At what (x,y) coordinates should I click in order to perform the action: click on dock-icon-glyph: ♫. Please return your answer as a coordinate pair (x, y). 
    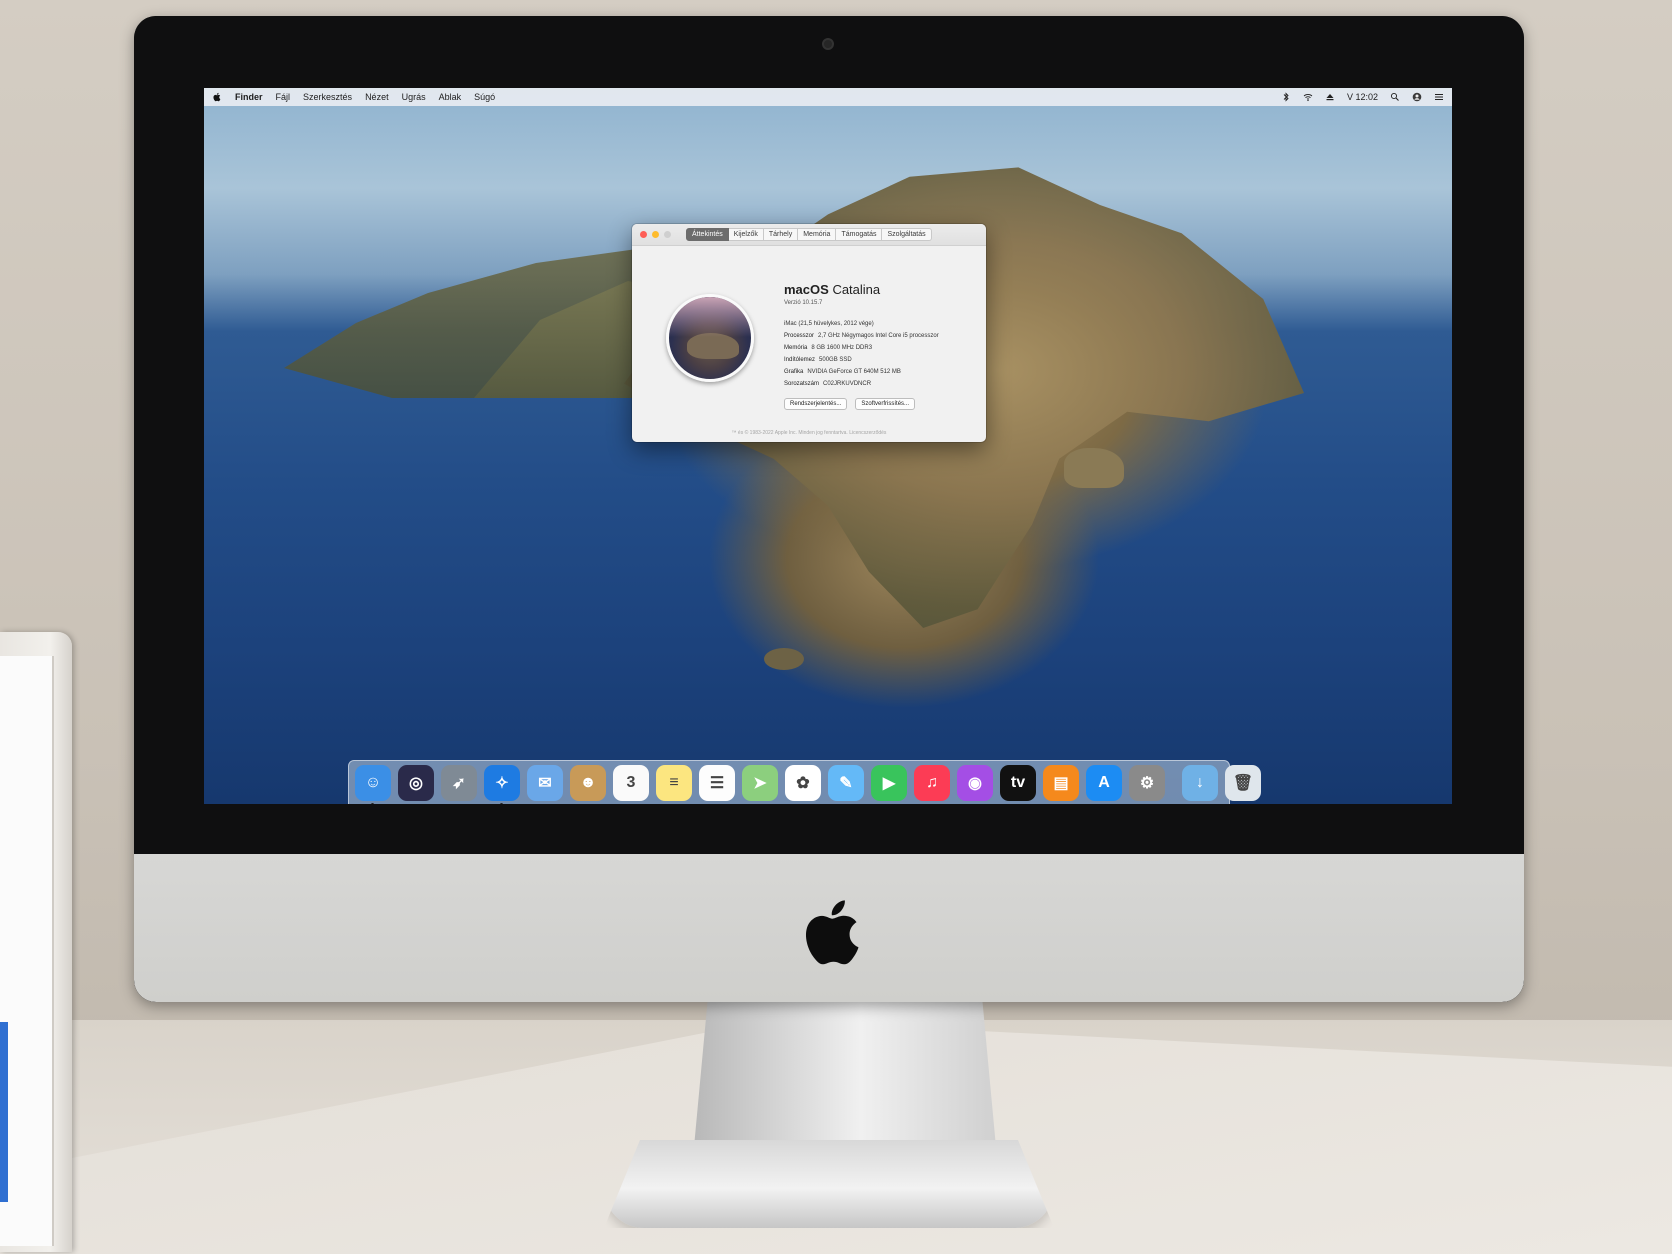
    Looking at the image, I should click on (932, 782).